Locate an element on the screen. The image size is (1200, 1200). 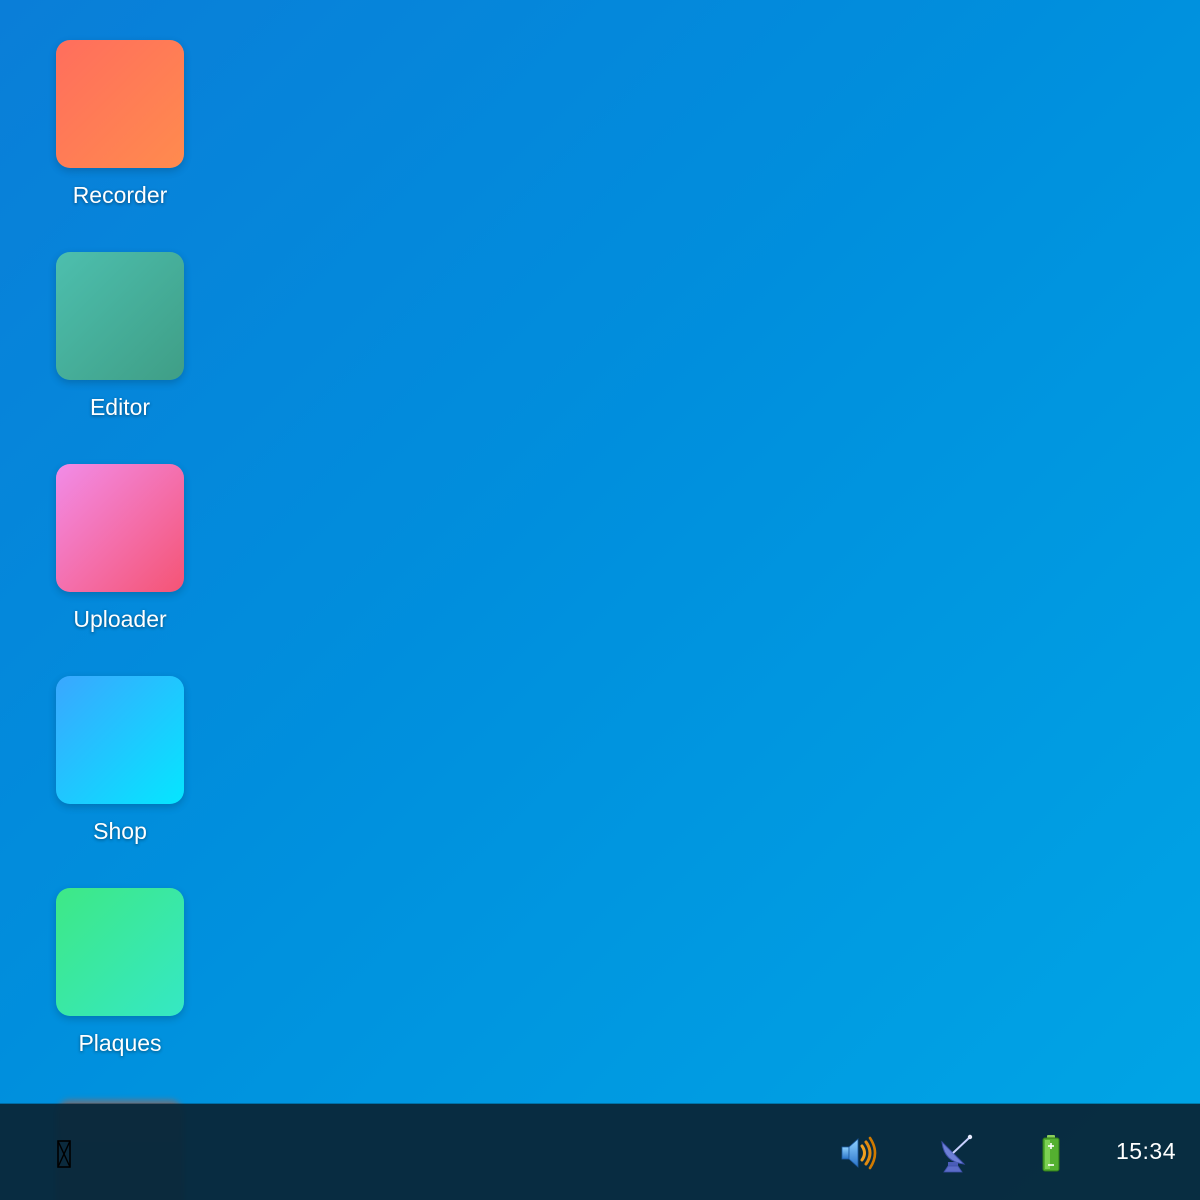
satellite-dish-icon is located at coordinates (957, 1153).